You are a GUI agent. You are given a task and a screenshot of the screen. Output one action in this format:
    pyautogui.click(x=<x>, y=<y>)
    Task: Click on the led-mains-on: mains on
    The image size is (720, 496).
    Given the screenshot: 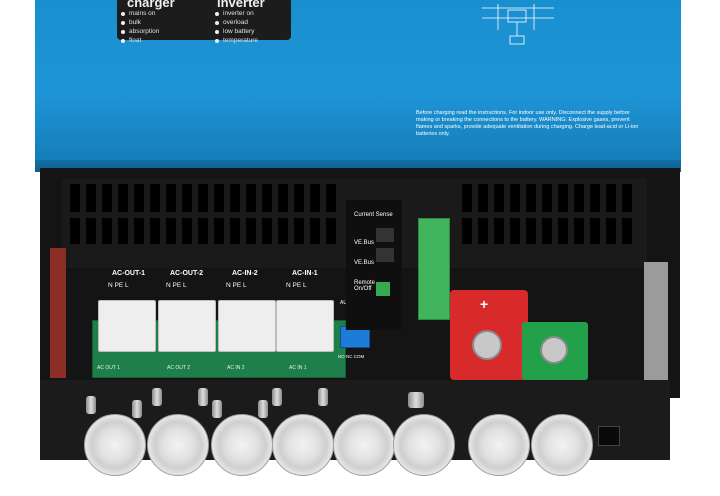 What is the action you would take?
    pyautogui.click(x=138, y=13)
    